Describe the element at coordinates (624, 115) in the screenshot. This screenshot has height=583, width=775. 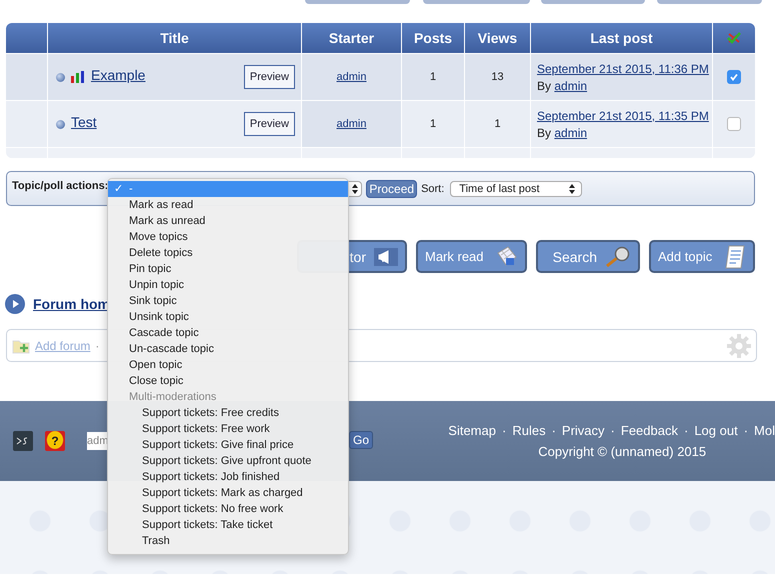
I see `last-post-link: September 21st 2015, 11:35 PM` at that location.